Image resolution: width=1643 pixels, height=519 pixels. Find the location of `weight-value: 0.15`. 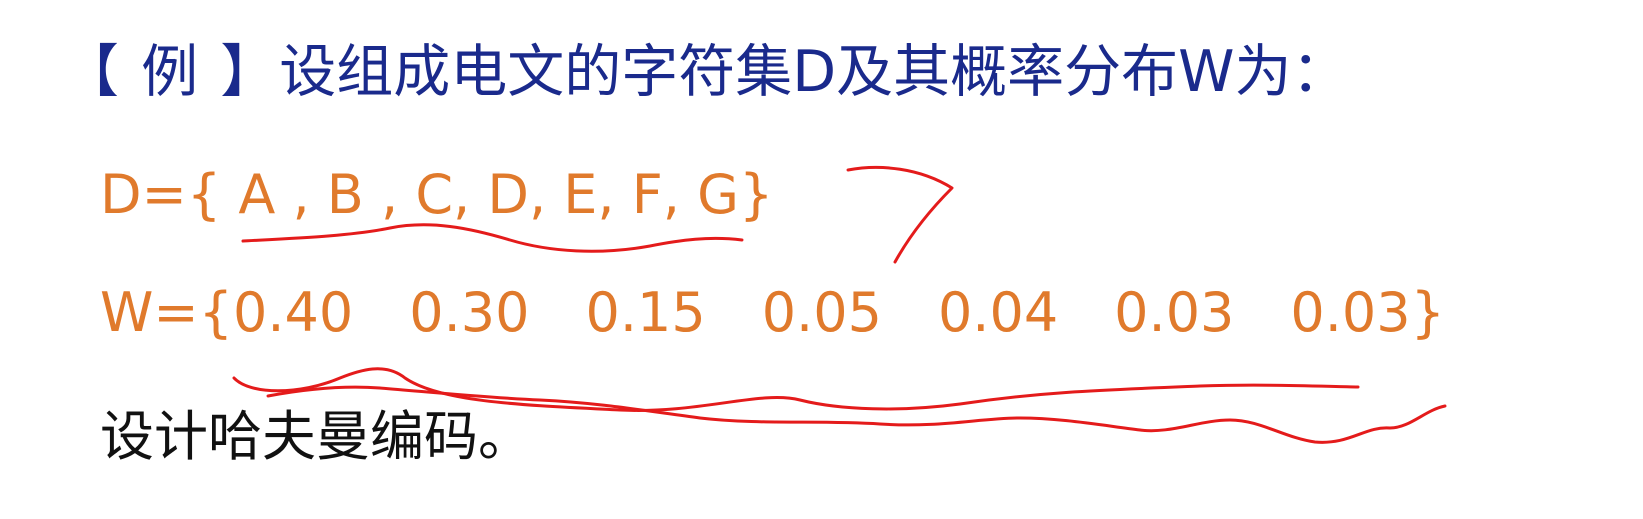

weight-value: 0.15 is located at coordinates (645, 312).